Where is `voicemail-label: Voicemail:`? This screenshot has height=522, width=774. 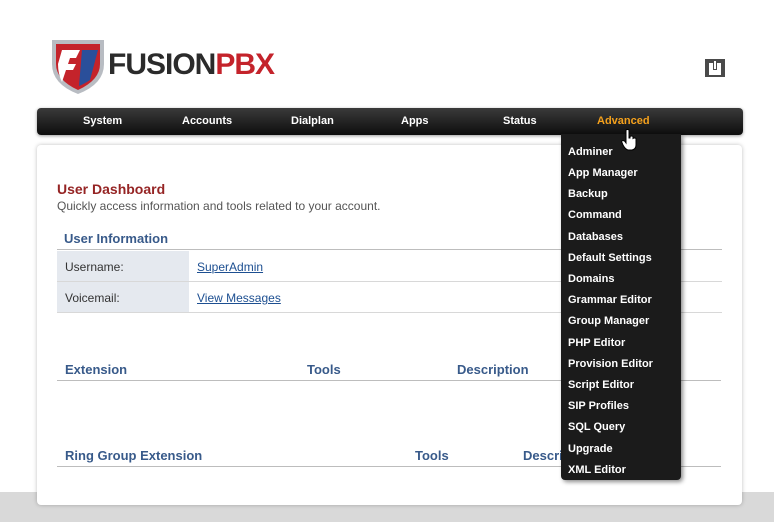 voicemail-label: Voicemail: is located at coordinates (123, 297).